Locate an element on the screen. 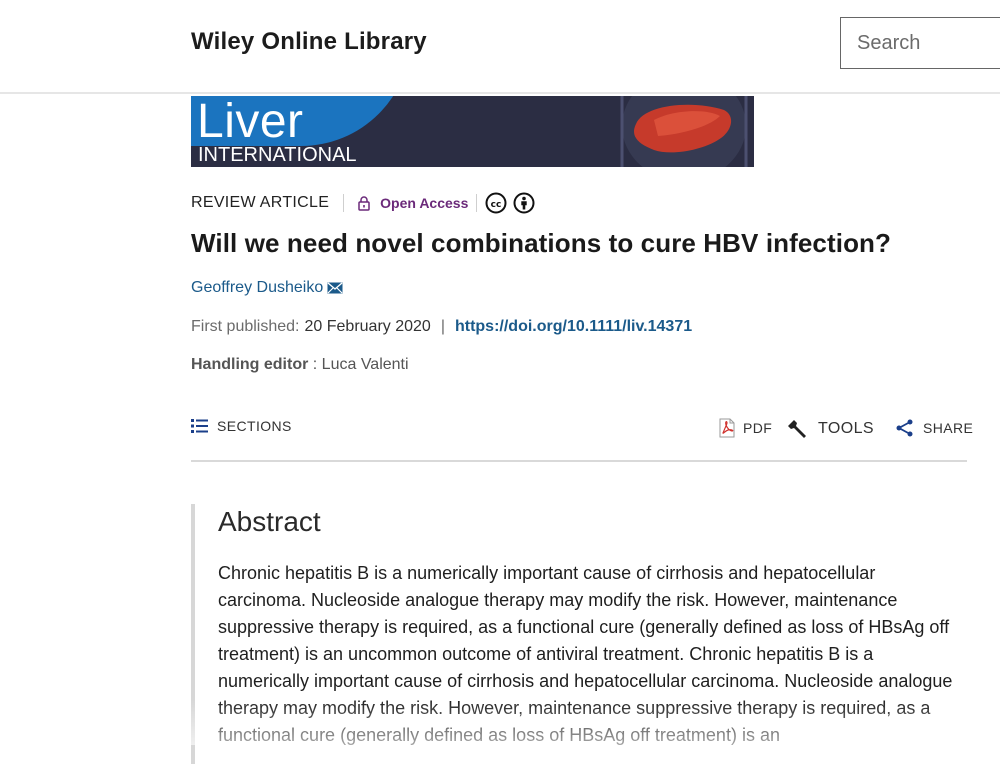  editor-colon: : is located at coordinates (317, 364).